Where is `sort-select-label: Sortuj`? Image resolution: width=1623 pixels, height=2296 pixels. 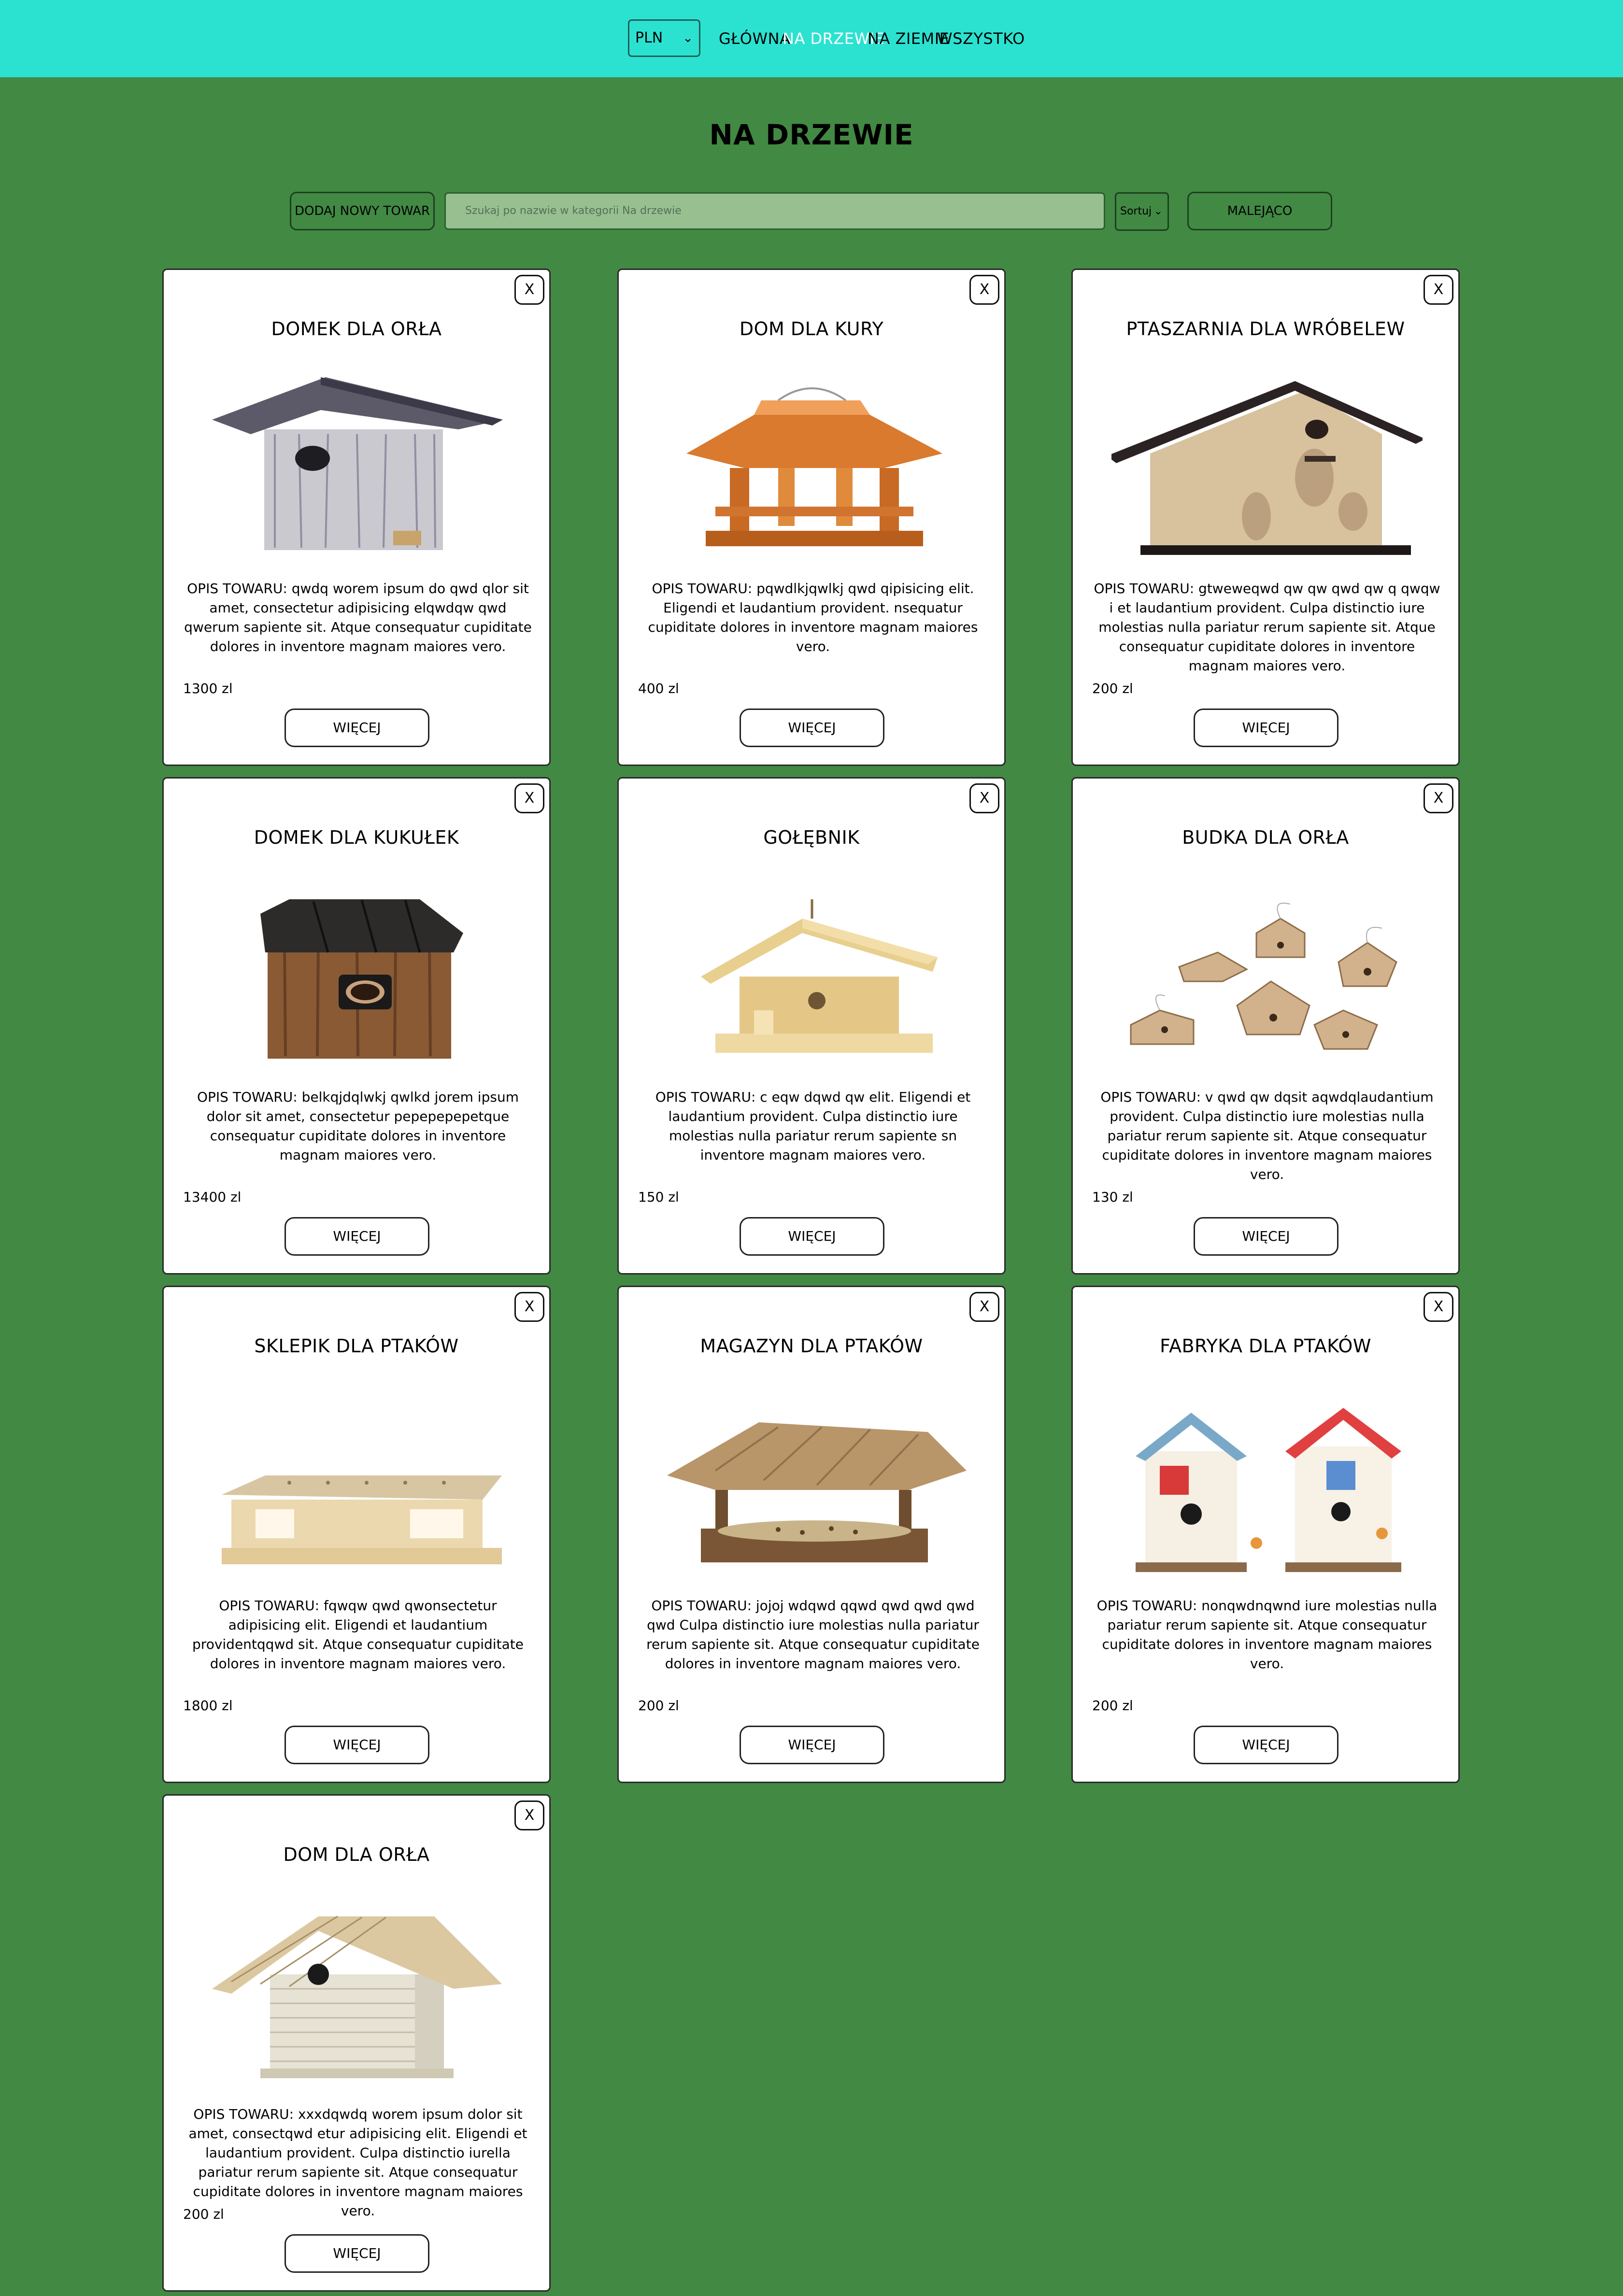
sort-select-label: Sortuj is located at coordinates (1136, 211).